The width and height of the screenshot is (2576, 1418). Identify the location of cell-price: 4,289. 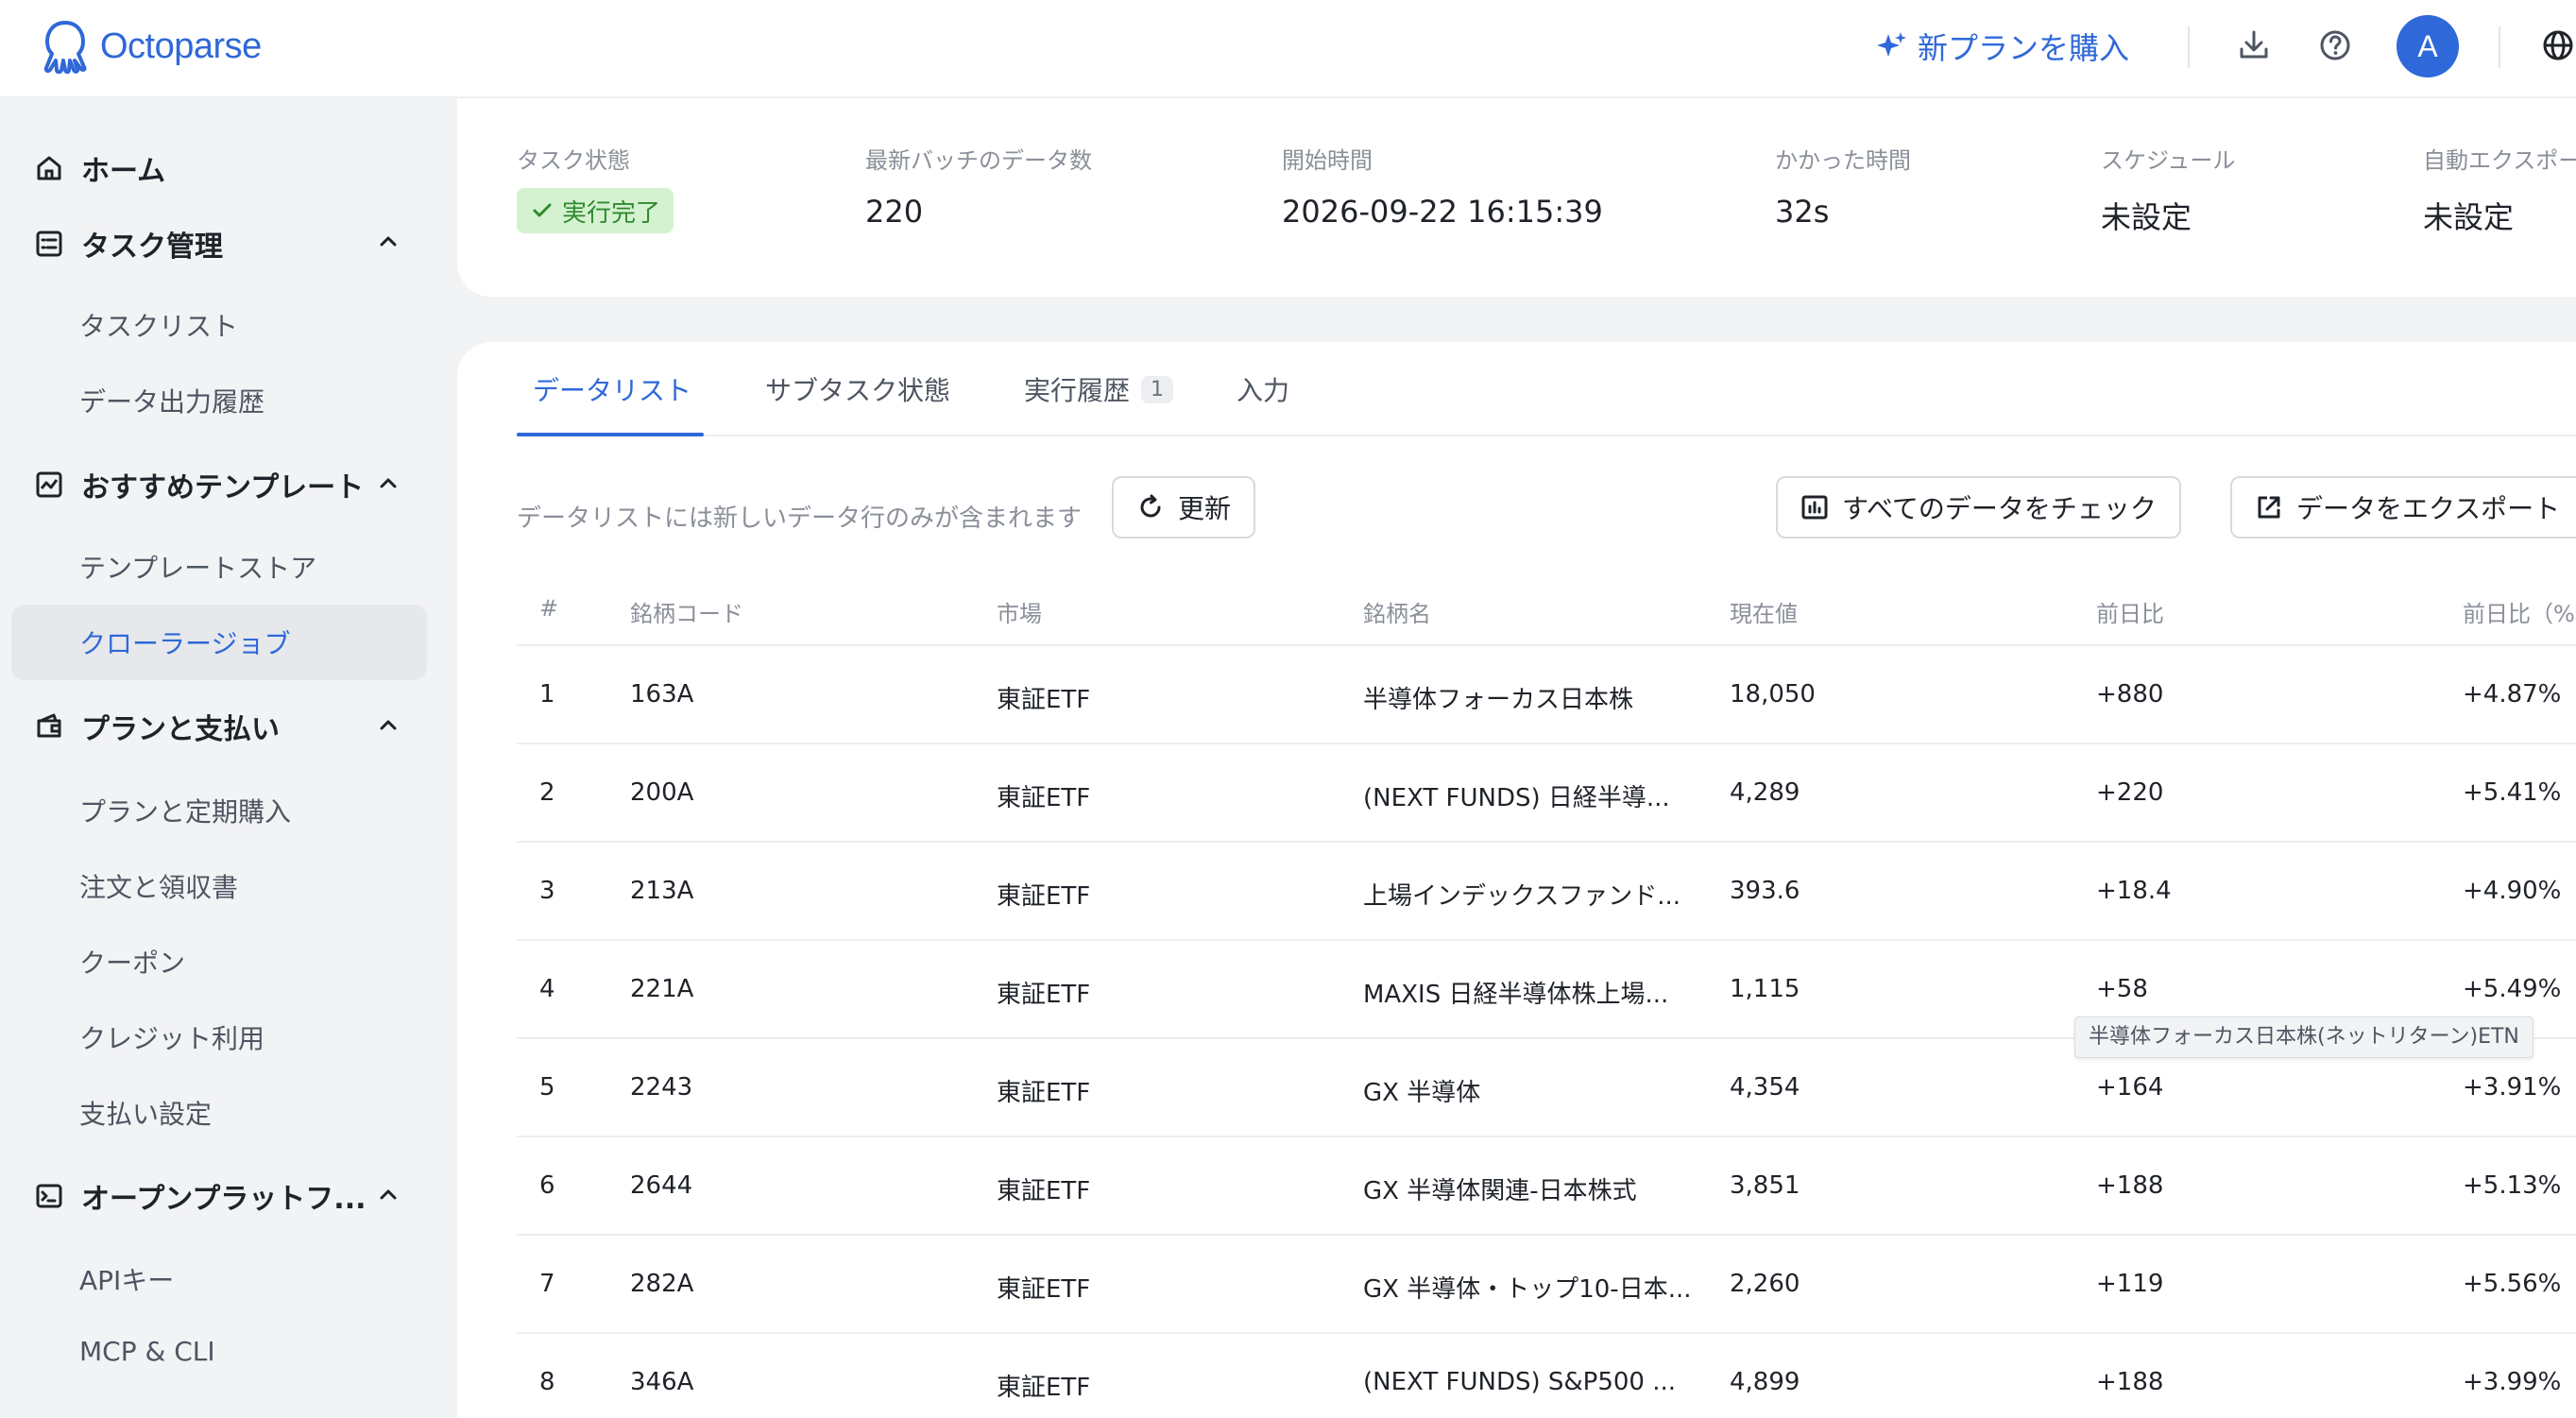
(1765, 792).